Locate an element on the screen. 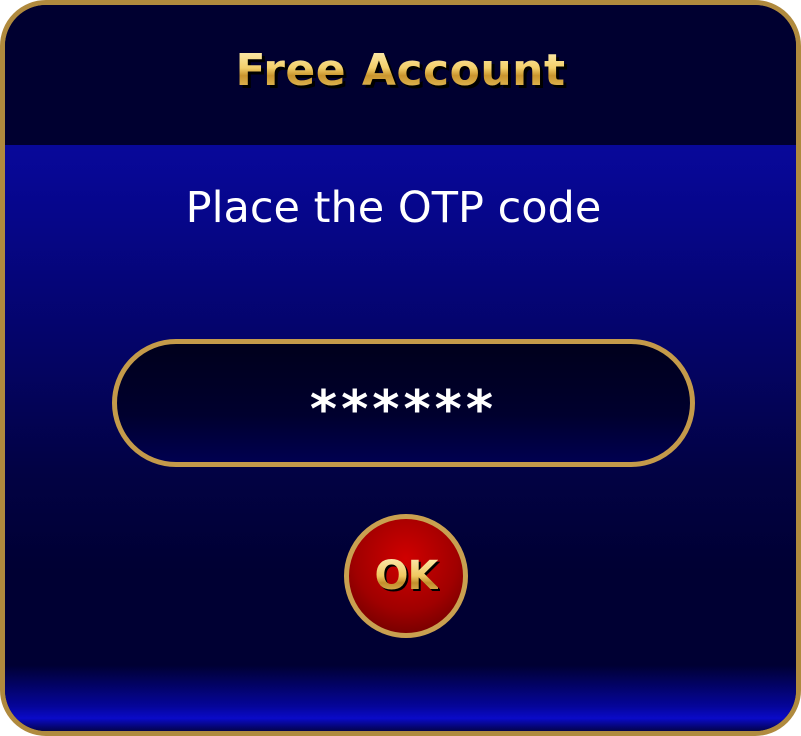  otp-input: ****** is located at coordinates (403, 403).